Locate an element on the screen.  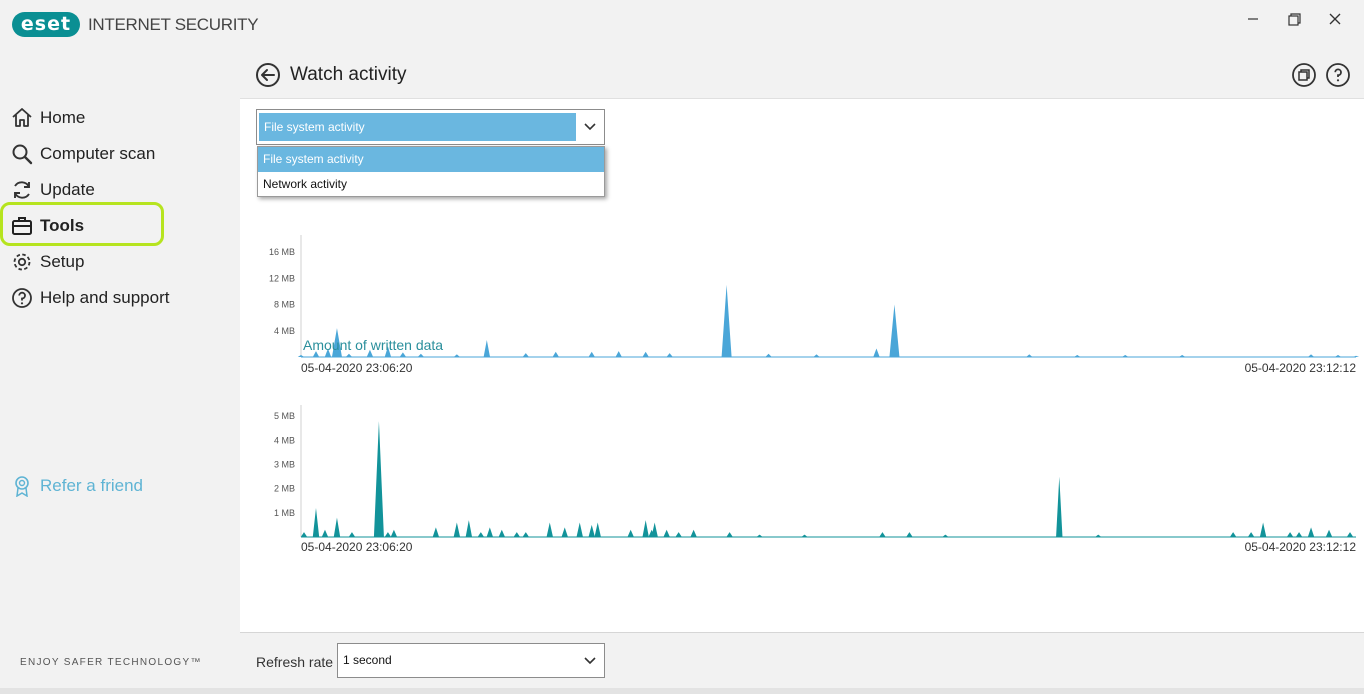
sidebar-item-label: Help and support is located at coordinates (105, 297).